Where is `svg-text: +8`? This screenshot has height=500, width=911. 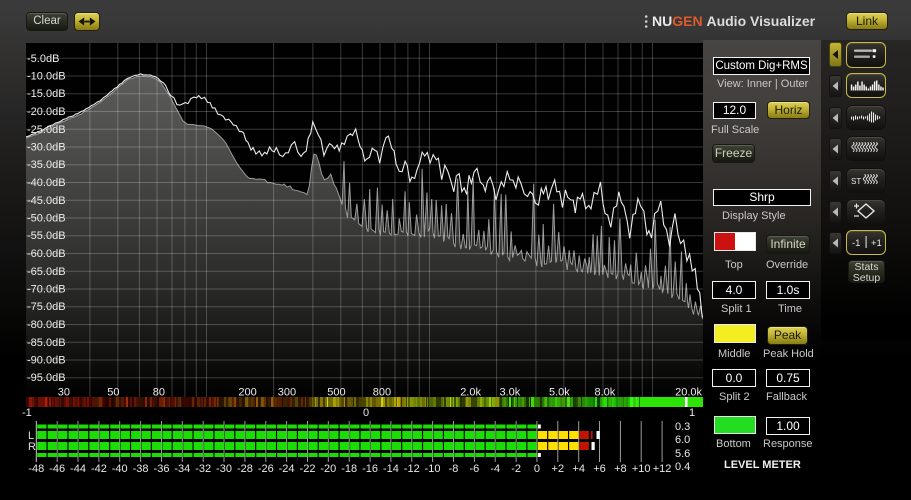
svg-text: +8 is located at coordinates (620, 469).